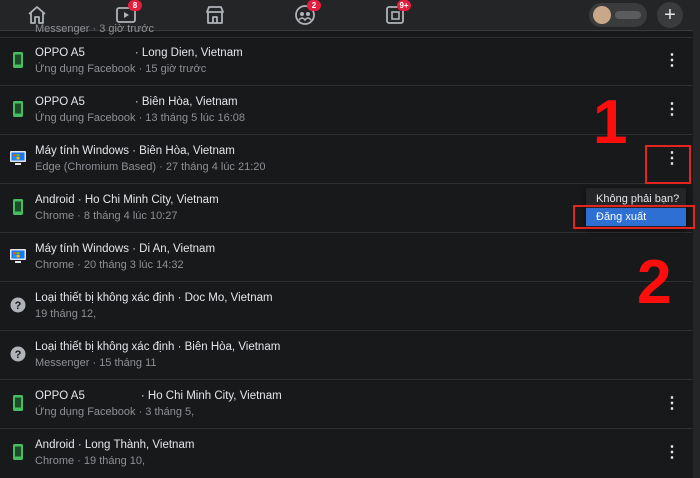  Describe the element at coordinates (404, 5) in the screenshot. I see `gaming-badge: 9+` at that location.